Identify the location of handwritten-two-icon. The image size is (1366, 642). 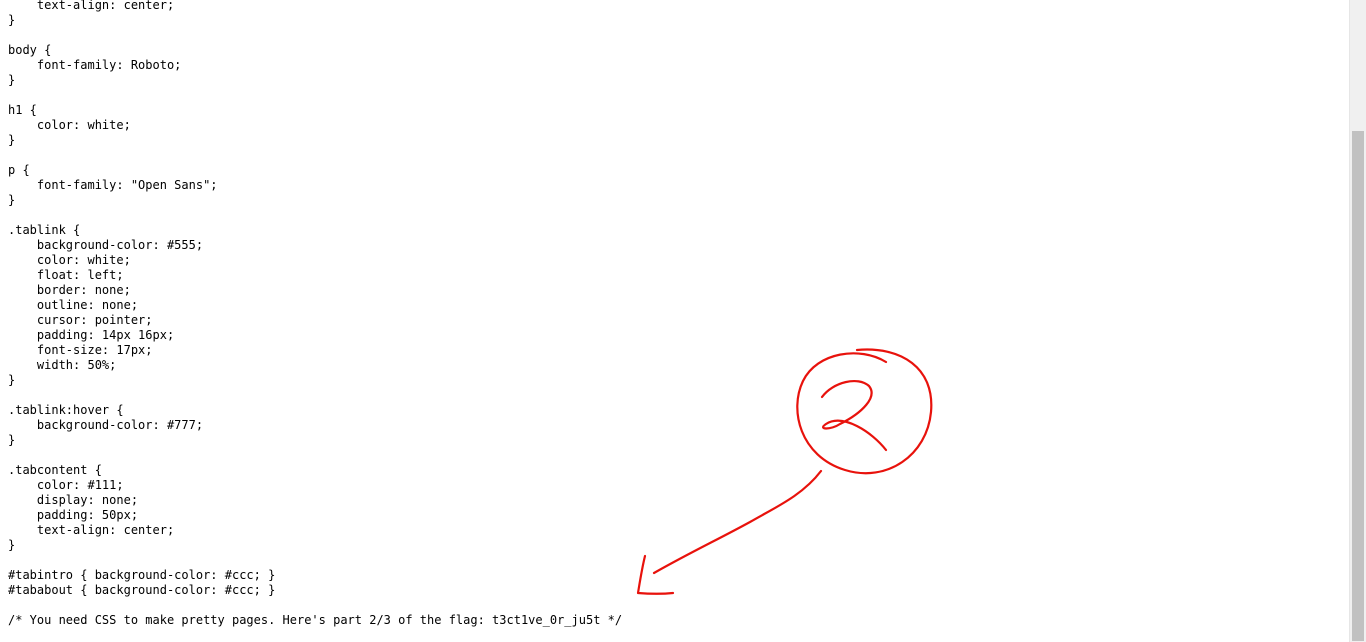
(854, 416).